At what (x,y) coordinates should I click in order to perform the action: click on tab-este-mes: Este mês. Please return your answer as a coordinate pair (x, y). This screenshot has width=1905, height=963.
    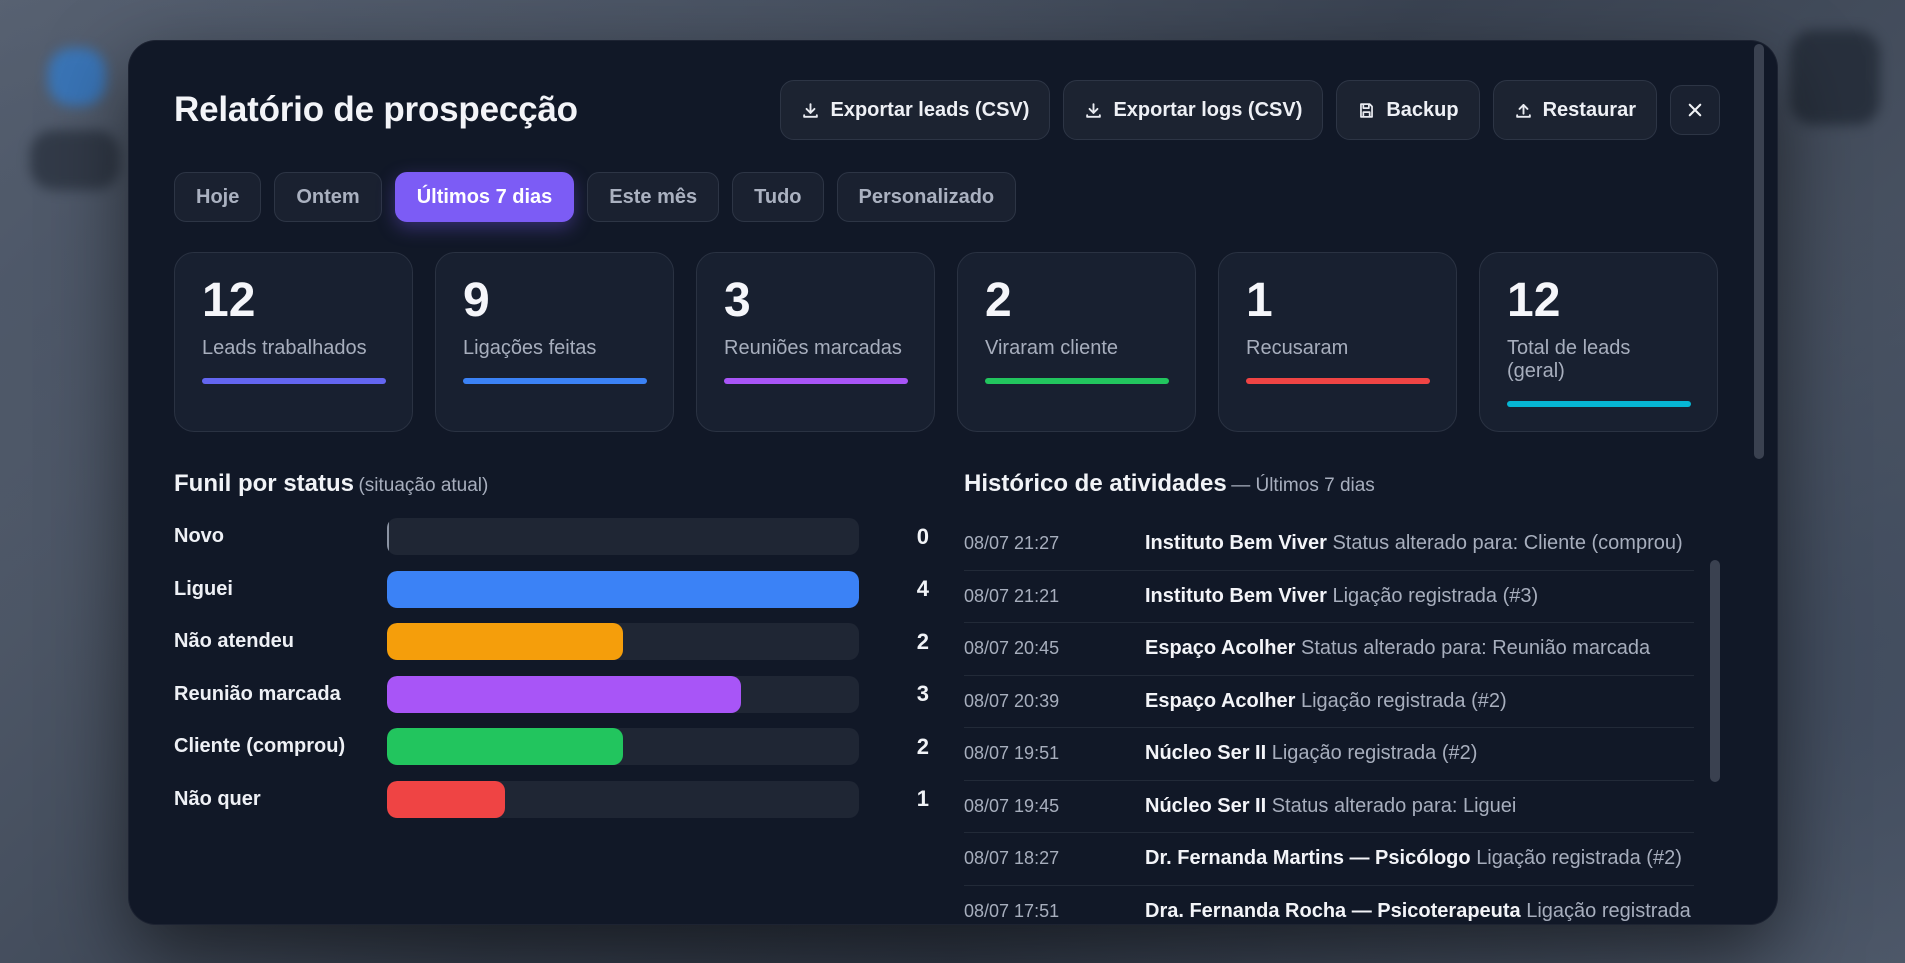
    Looking at the image, I should click on (653, 197).